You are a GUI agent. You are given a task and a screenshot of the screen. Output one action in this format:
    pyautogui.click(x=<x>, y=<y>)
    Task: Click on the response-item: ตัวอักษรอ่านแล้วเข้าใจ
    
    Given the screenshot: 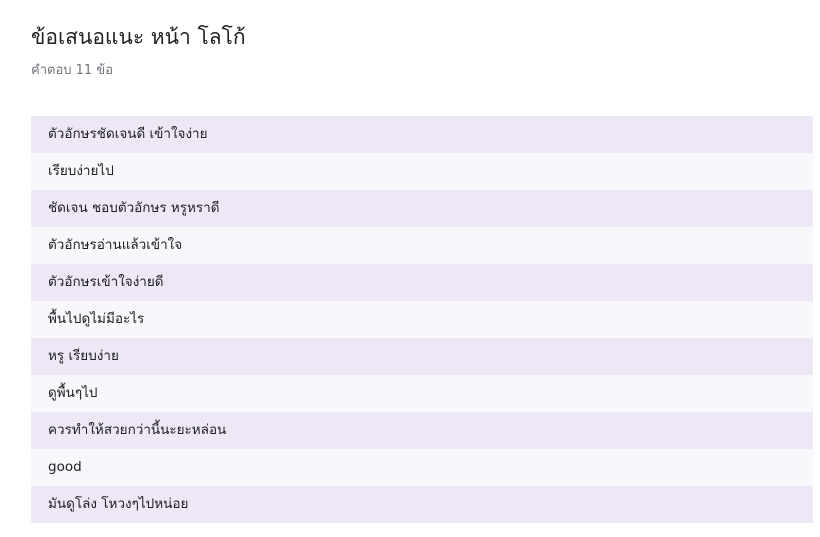 What is the action you would take?
    pyautogui.click(x=422, y=245)
    